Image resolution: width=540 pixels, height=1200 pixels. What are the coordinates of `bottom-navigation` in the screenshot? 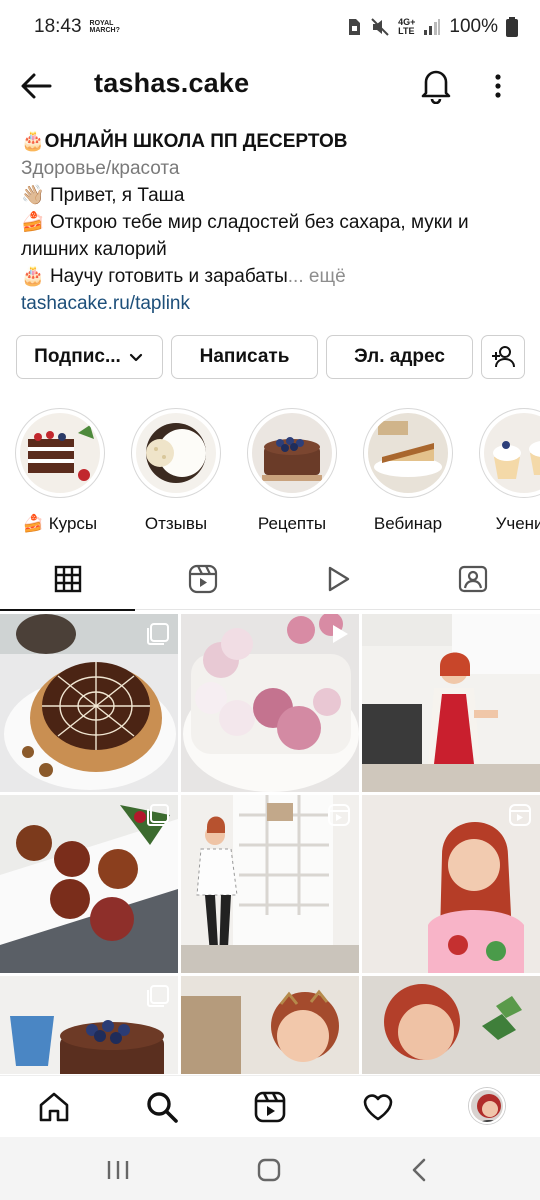 It's located at (270, 1106).